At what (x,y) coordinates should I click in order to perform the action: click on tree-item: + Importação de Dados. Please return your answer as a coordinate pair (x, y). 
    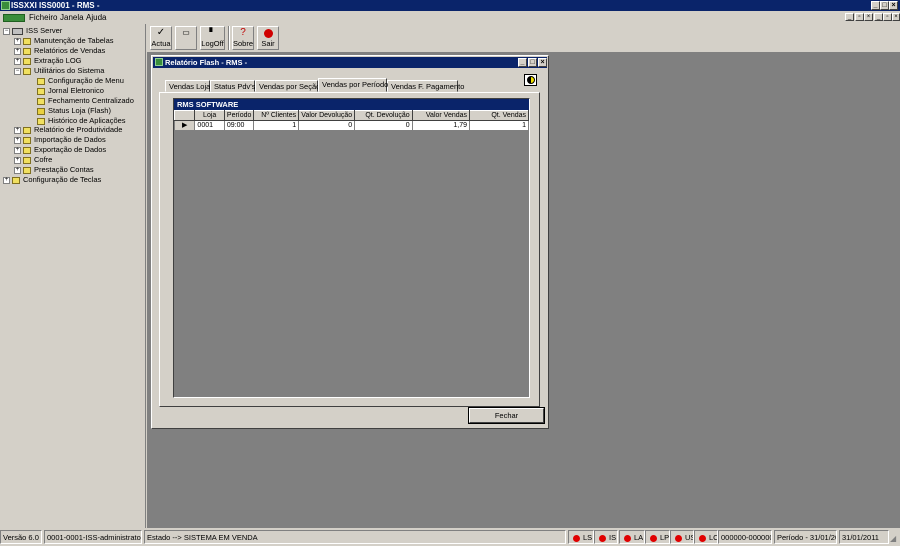
    Looking at the image, I should click on (60, 140).